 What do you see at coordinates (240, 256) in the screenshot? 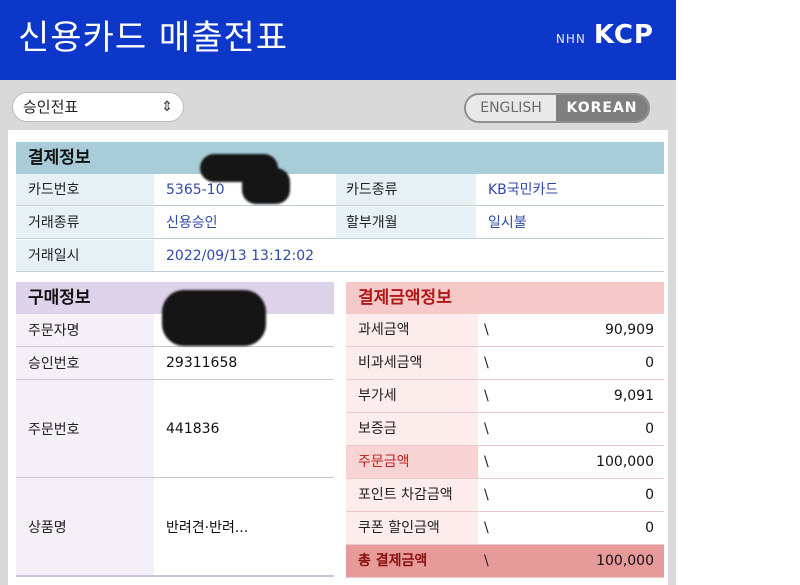
I see `transaction-date-value: 2022/09/13 13:12:02` at bounding box center [240, 256].